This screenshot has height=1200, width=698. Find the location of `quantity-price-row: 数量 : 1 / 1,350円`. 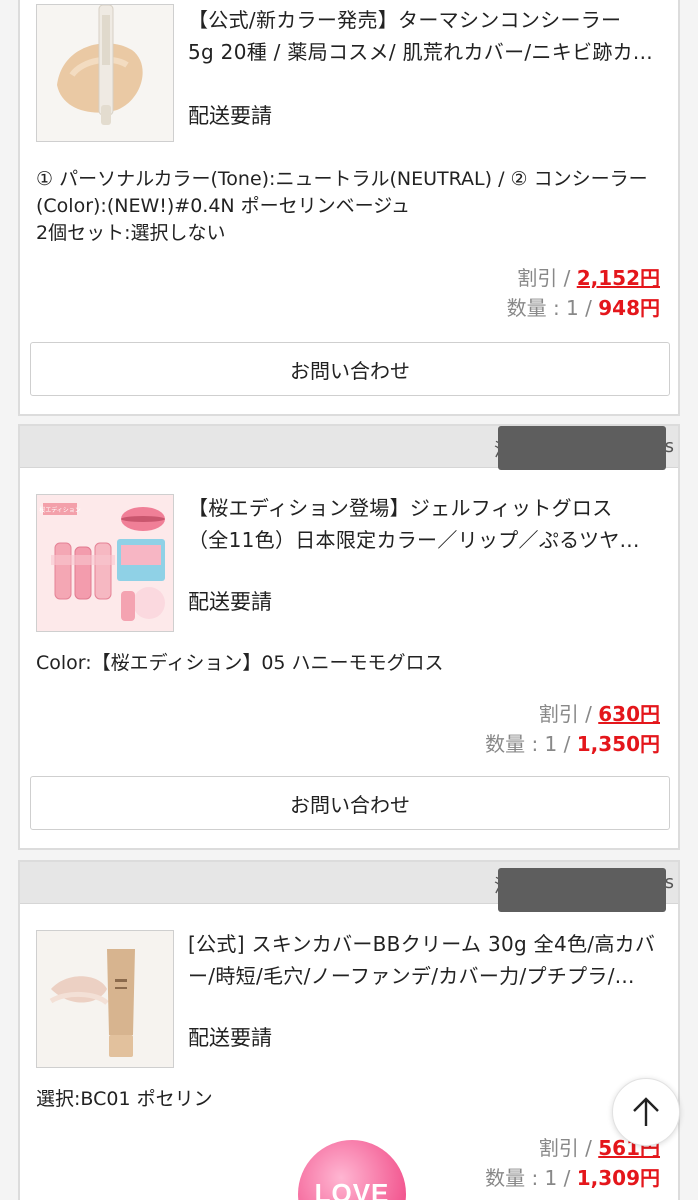

quantity-price-row: 数量 : 1 / 1,350円 is located at coordinates (572, 742).